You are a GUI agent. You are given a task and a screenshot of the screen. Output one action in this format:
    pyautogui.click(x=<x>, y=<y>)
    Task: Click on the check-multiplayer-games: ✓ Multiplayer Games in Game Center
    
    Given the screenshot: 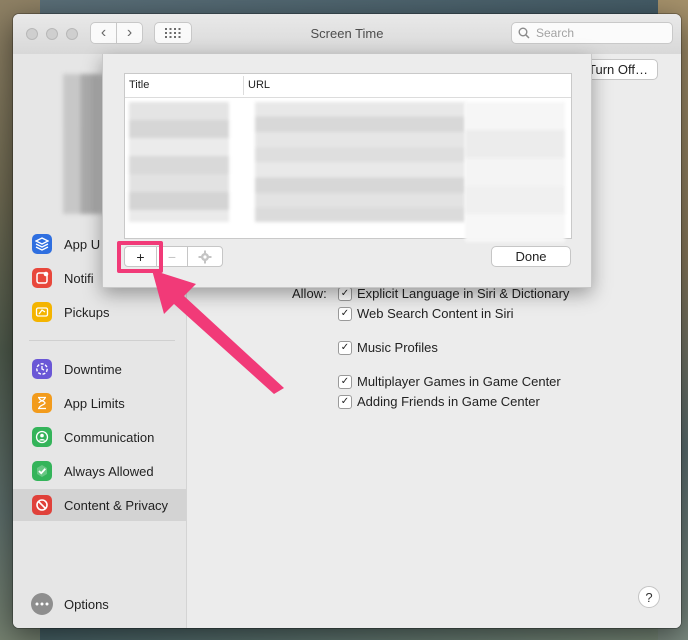 What is the action you would take?
    pyautogui.click(x=449, y=381)
    